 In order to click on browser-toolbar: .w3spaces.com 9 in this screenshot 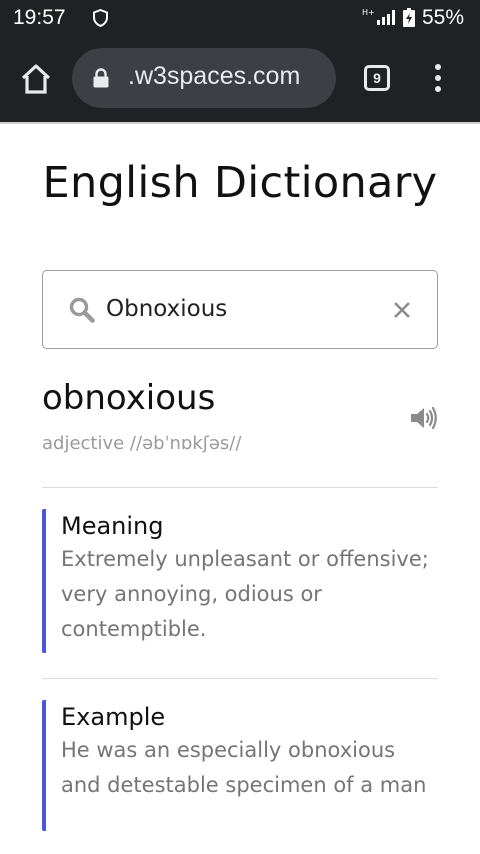, I will do `click(240, 79)`.